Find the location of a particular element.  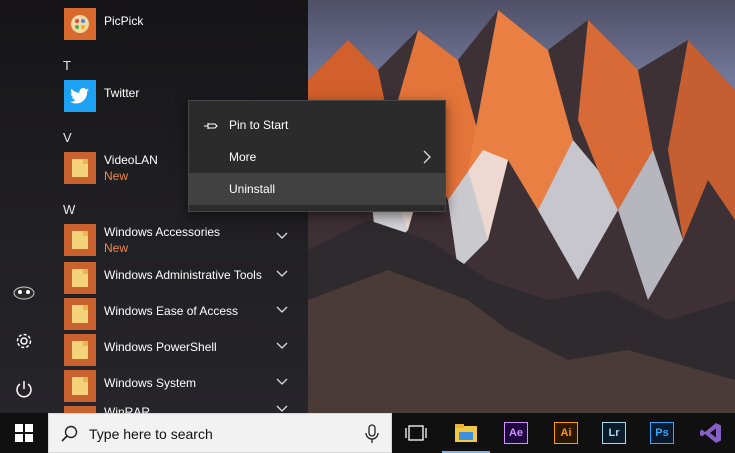

search-box: Type here to search is located at coordinates (220, 433).